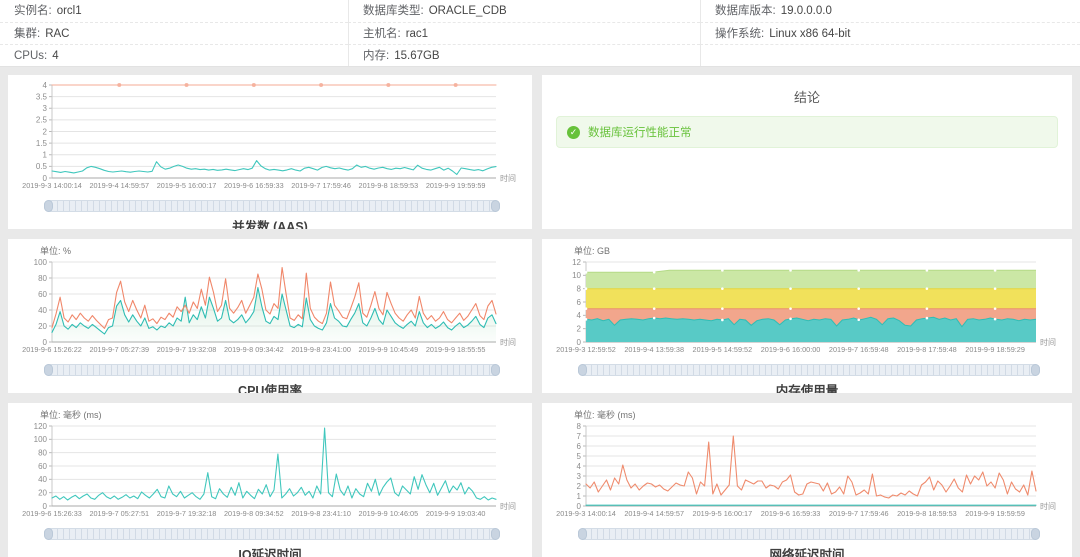 The width and height of the screenshot is (1080, 557). What do you see at coordinates (592, 251) in the screenshot?
I see `memory-unit-label: 单位: GB` at bounding box center [592, 251].